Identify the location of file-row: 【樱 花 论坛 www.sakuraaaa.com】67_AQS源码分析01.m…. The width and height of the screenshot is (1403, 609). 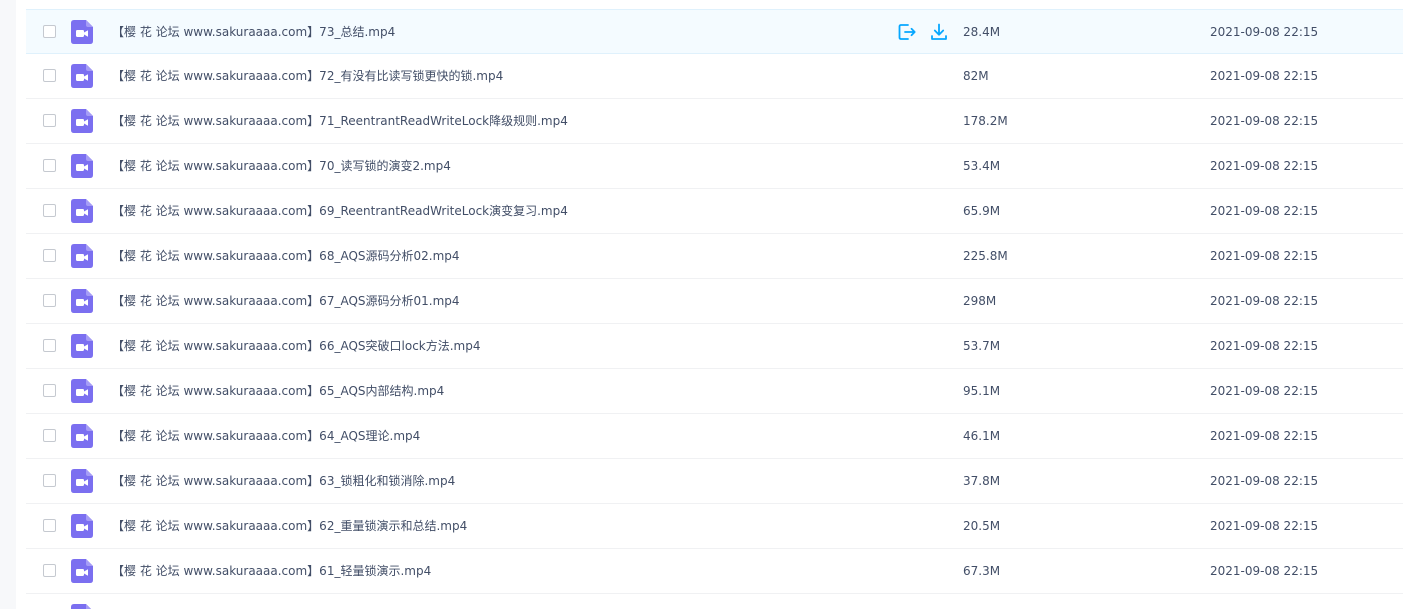
(714, 301).